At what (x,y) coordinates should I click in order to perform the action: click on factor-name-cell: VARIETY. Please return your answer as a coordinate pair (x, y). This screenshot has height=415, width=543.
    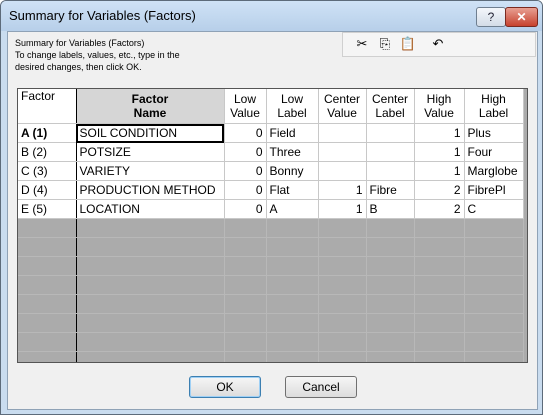
    Looking at the image, I should click on (150, 171).